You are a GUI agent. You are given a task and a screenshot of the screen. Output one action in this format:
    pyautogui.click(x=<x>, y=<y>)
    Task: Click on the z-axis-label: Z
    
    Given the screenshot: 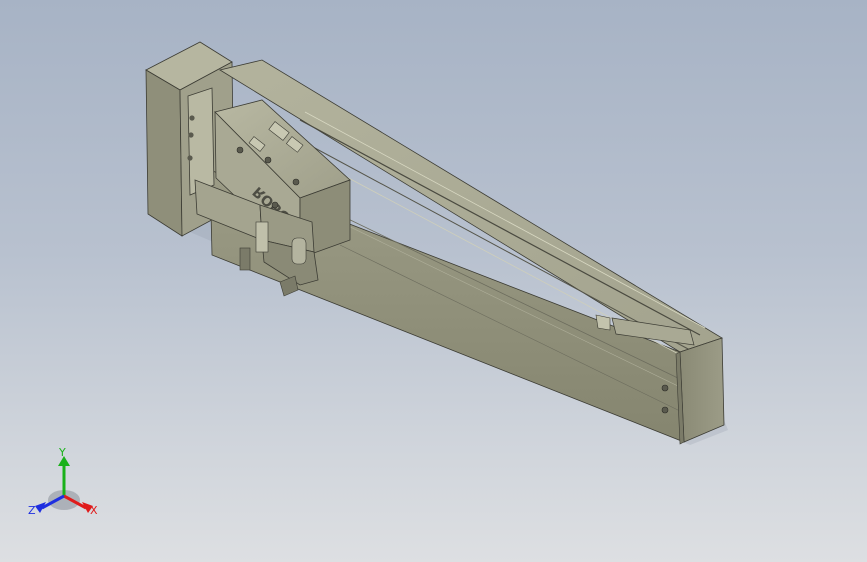 What is the action you would take?
    pyautogui.click(x=32, y=510)
    